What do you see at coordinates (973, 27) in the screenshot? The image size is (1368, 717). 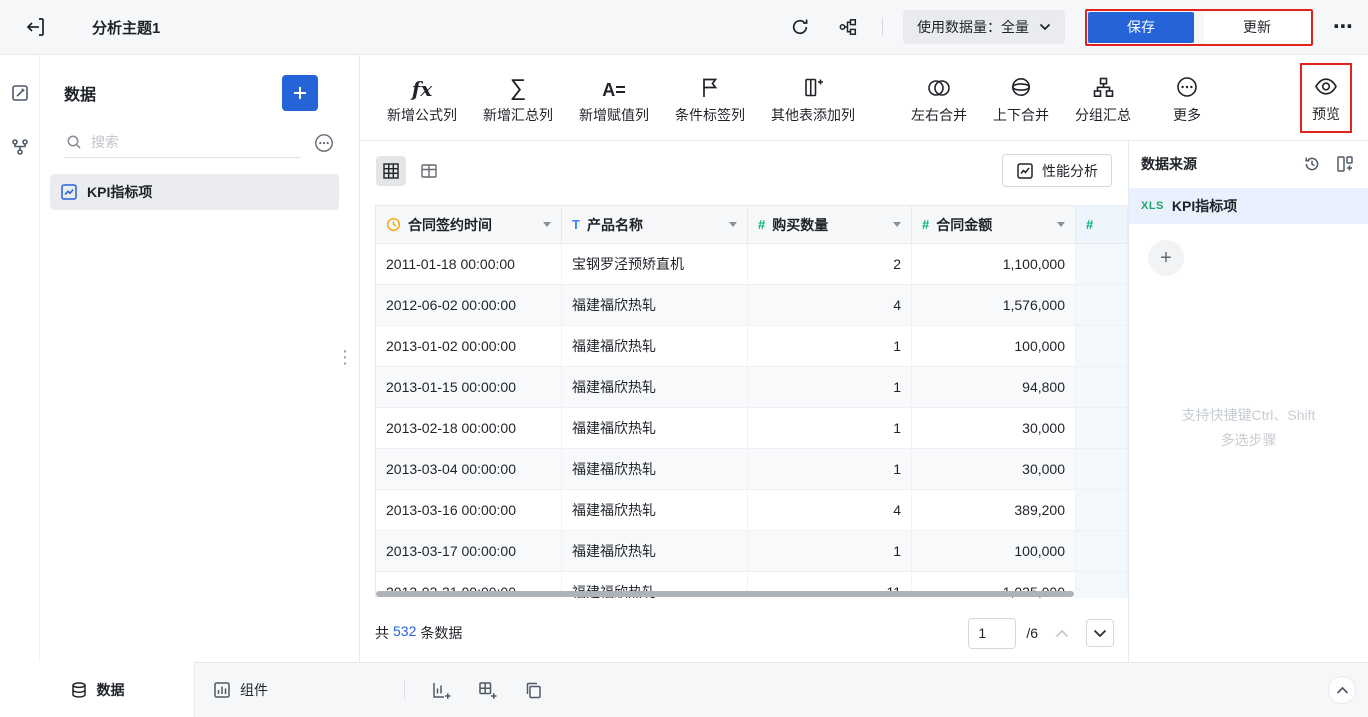 I see `data-volume-label: 使用数据量：全量` at bounding box center [973, 27].